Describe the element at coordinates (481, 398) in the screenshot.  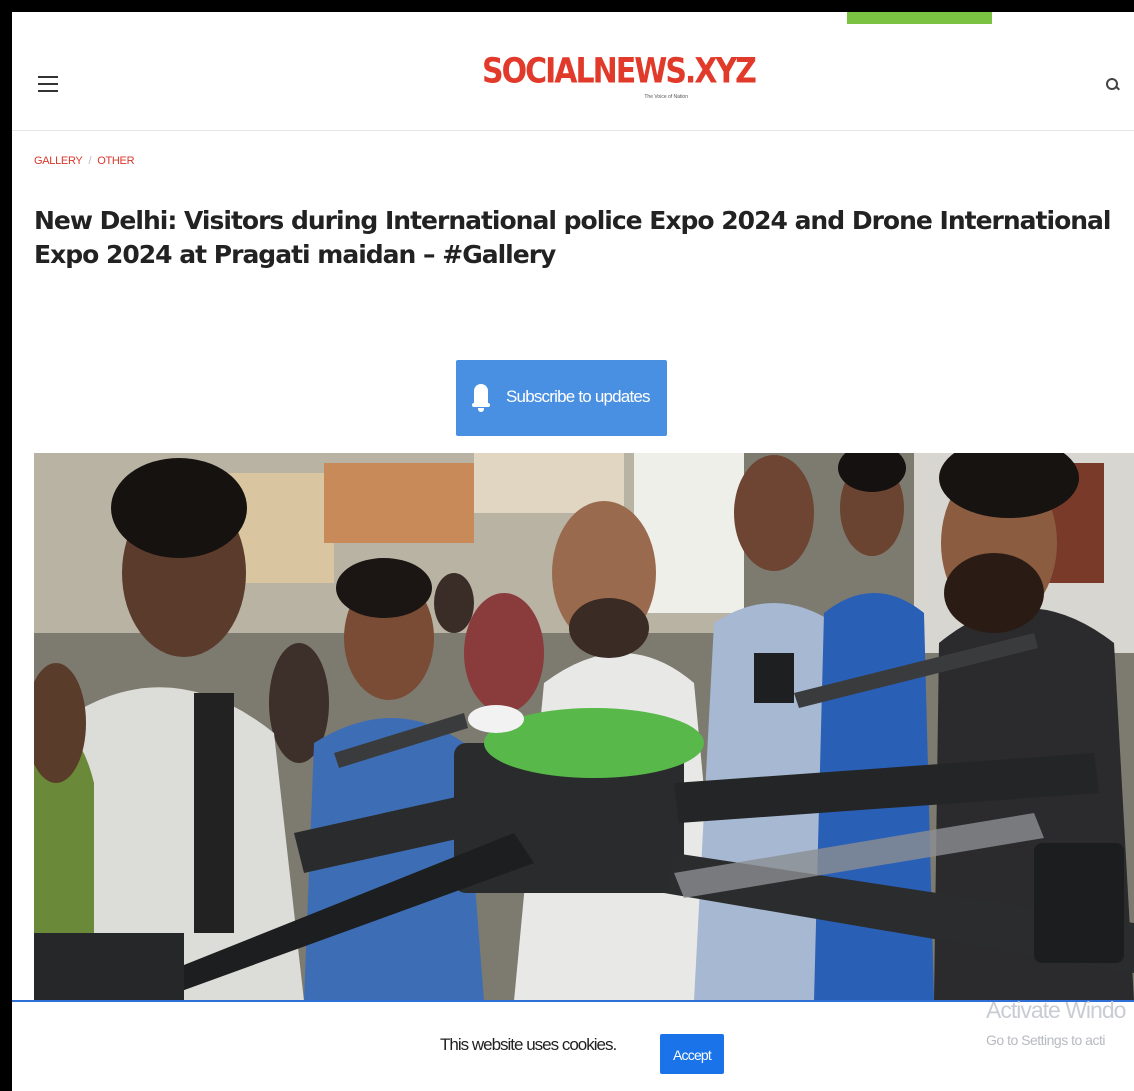
I see `bell-icon` at that location.